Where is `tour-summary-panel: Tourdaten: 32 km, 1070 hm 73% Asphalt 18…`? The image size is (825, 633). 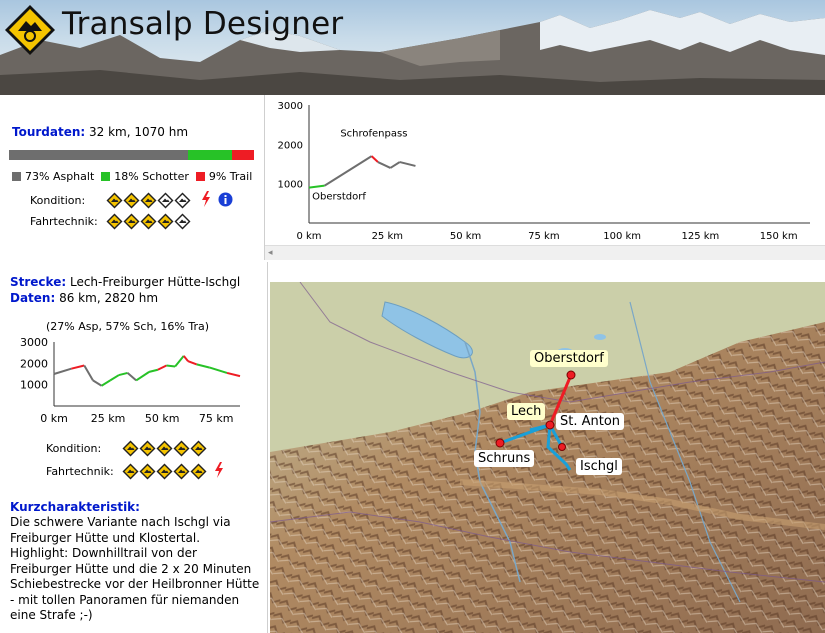
tour-summary-panel: Tourdaten: 32 km, 1070 hm 73% Asphalt 18… is located at coordinates (132, 177).